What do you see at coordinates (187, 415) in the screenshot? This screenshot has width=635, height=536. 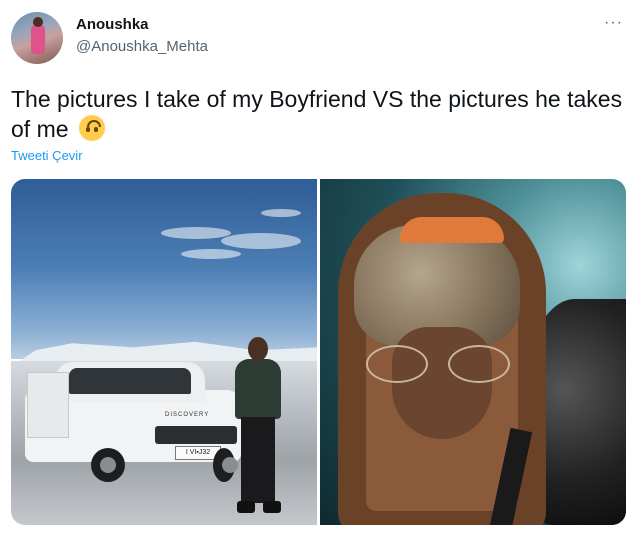 I see `car-badge: DISCOVERY` at bounding box center [187, 415].